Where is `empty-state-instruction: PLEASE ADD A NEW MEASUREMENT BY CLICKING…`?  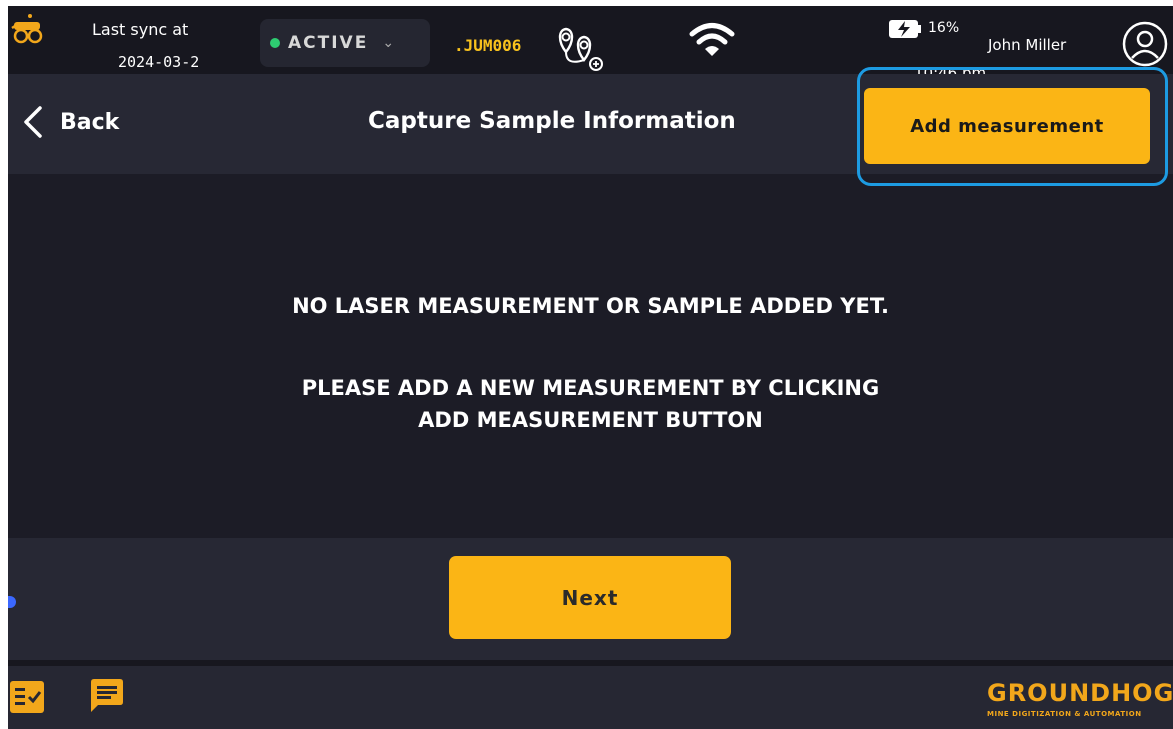
empty-state-instruction: PLEASE ADD A NEW MEASUREMENT BY CLICKING… is located at coordinates (590, 404).